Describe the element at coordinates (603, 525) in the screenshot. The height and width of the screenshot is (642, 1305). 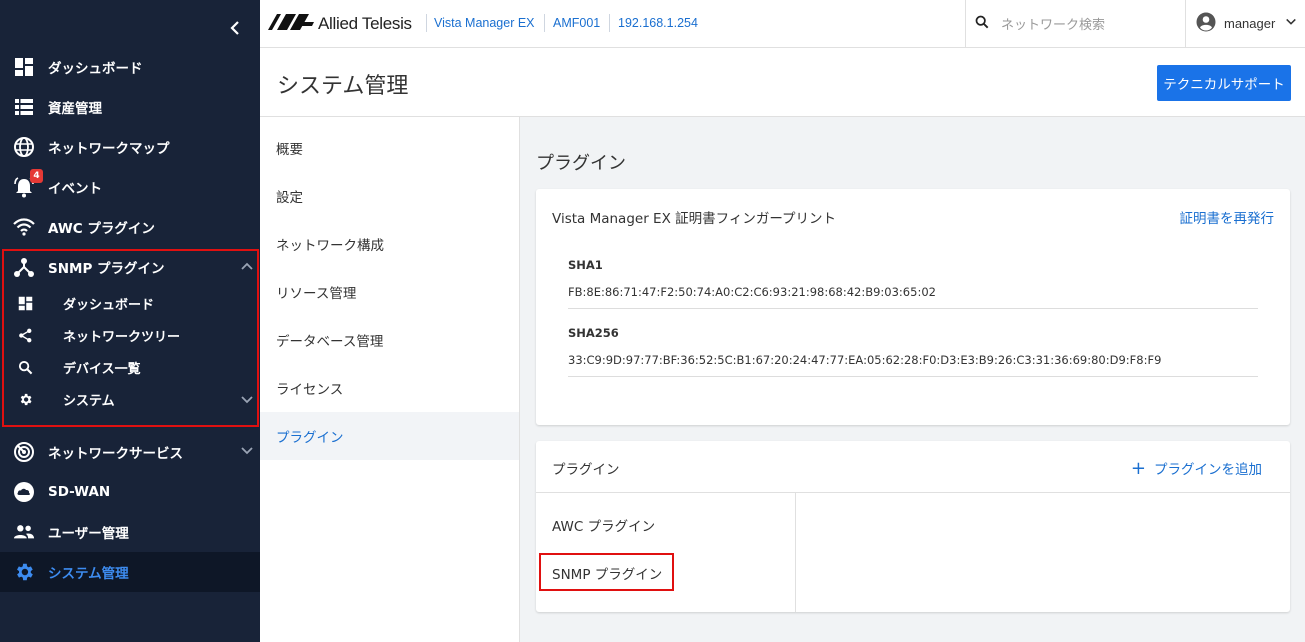
I see `plugin-item-awc: AWC プラグイン` at that location.